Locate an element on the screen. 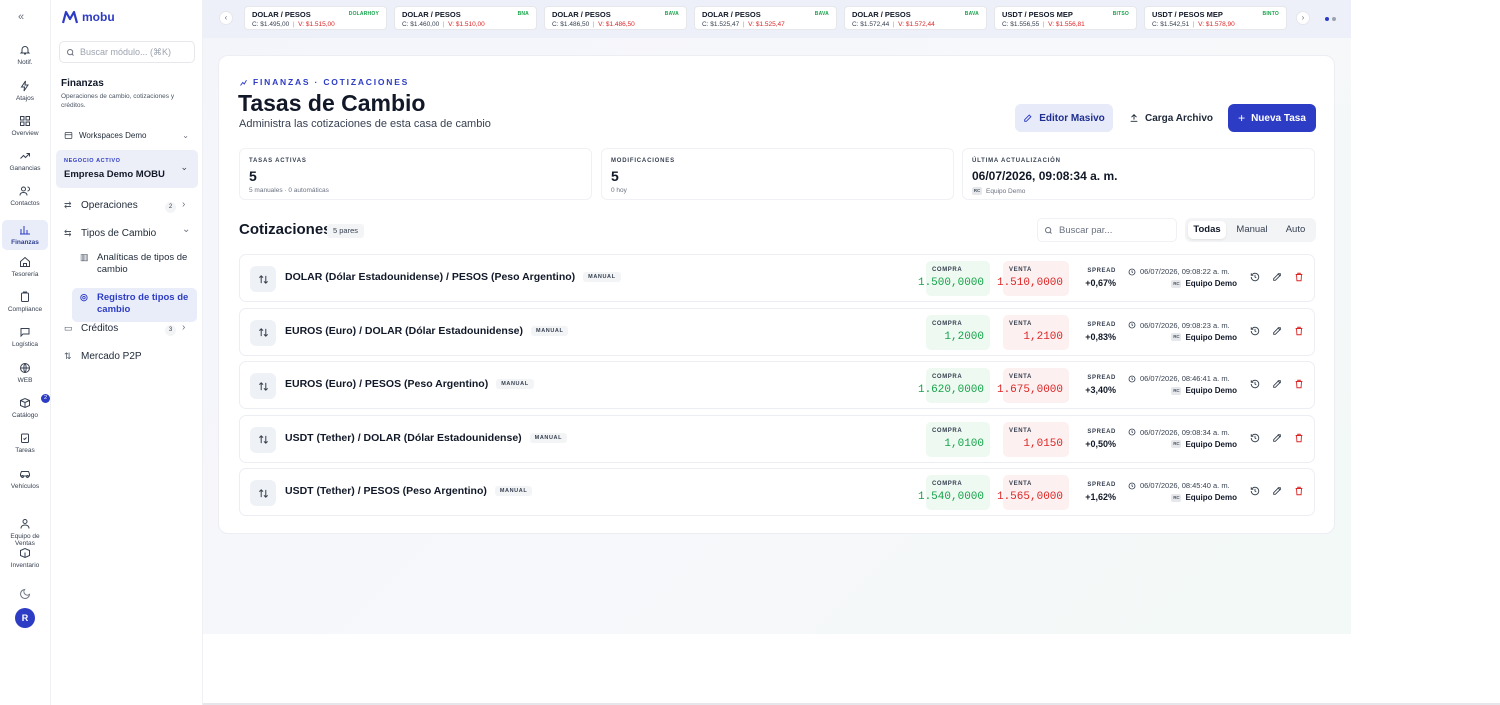 The image size is (1500, 705). rail-item-ganancias: Ganancias is located at coordinates (25, 161).